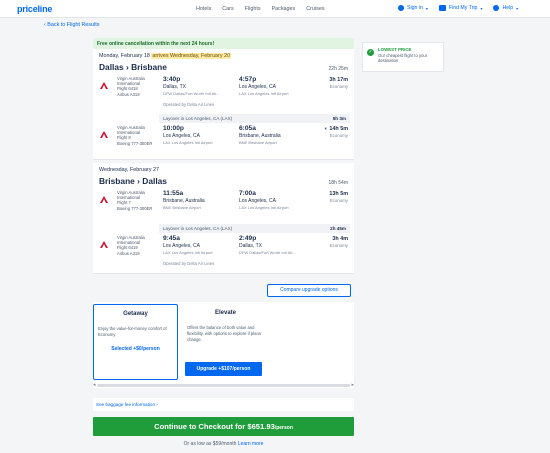 Image resolution: width=550 pixels, height=453 pixels. I want to click on scroll-track, so click(223, 385).